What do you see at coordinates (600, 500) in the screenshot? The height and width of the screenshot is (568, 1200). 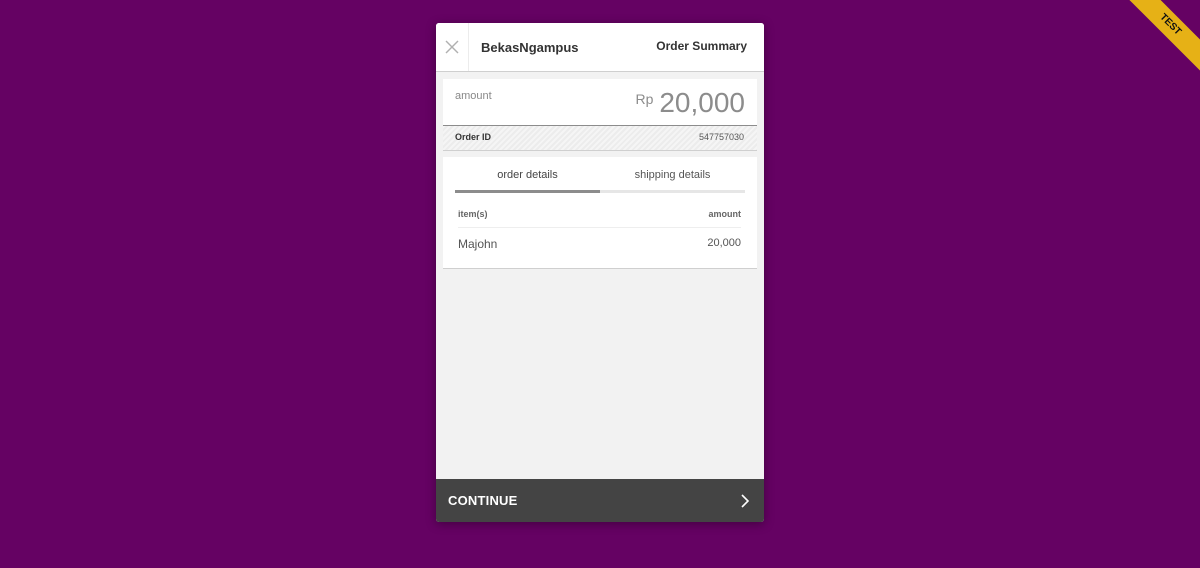 I see `continue-button: CONTINUE` at bounding box center [600, 500].